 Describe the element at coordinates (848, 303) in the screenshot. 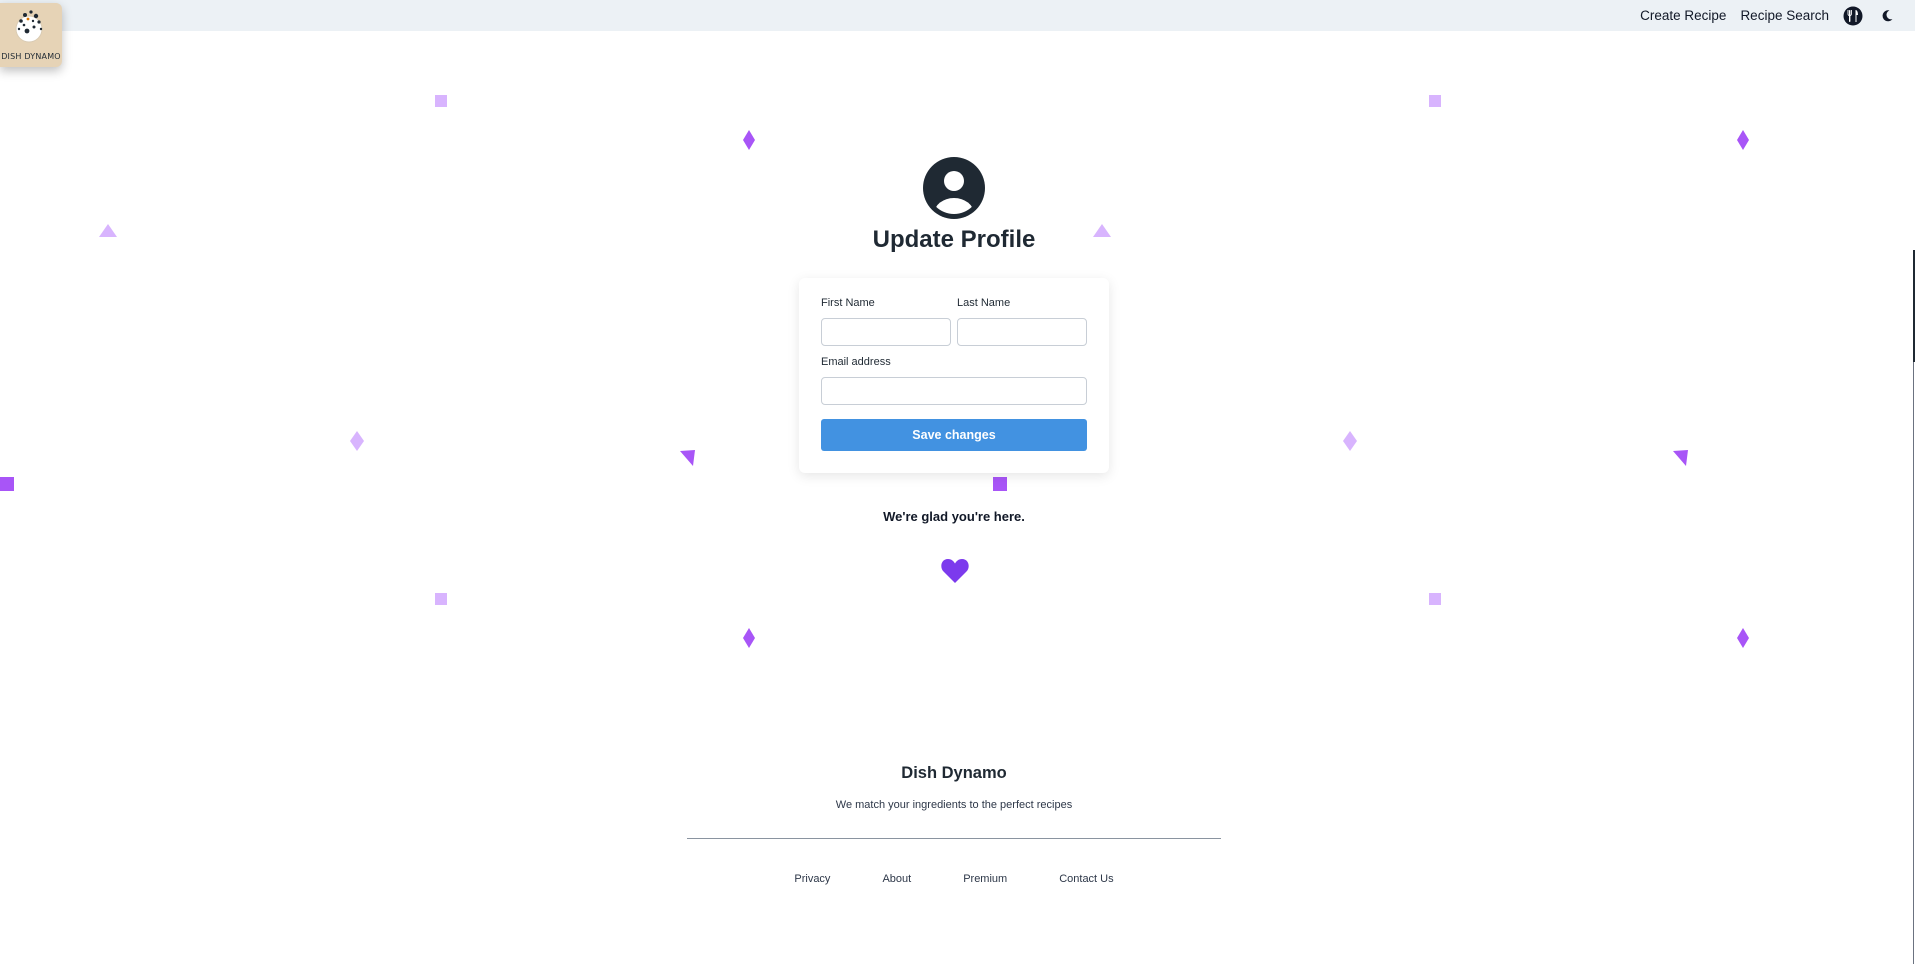

I see `first-name-label: First Name` at that location.